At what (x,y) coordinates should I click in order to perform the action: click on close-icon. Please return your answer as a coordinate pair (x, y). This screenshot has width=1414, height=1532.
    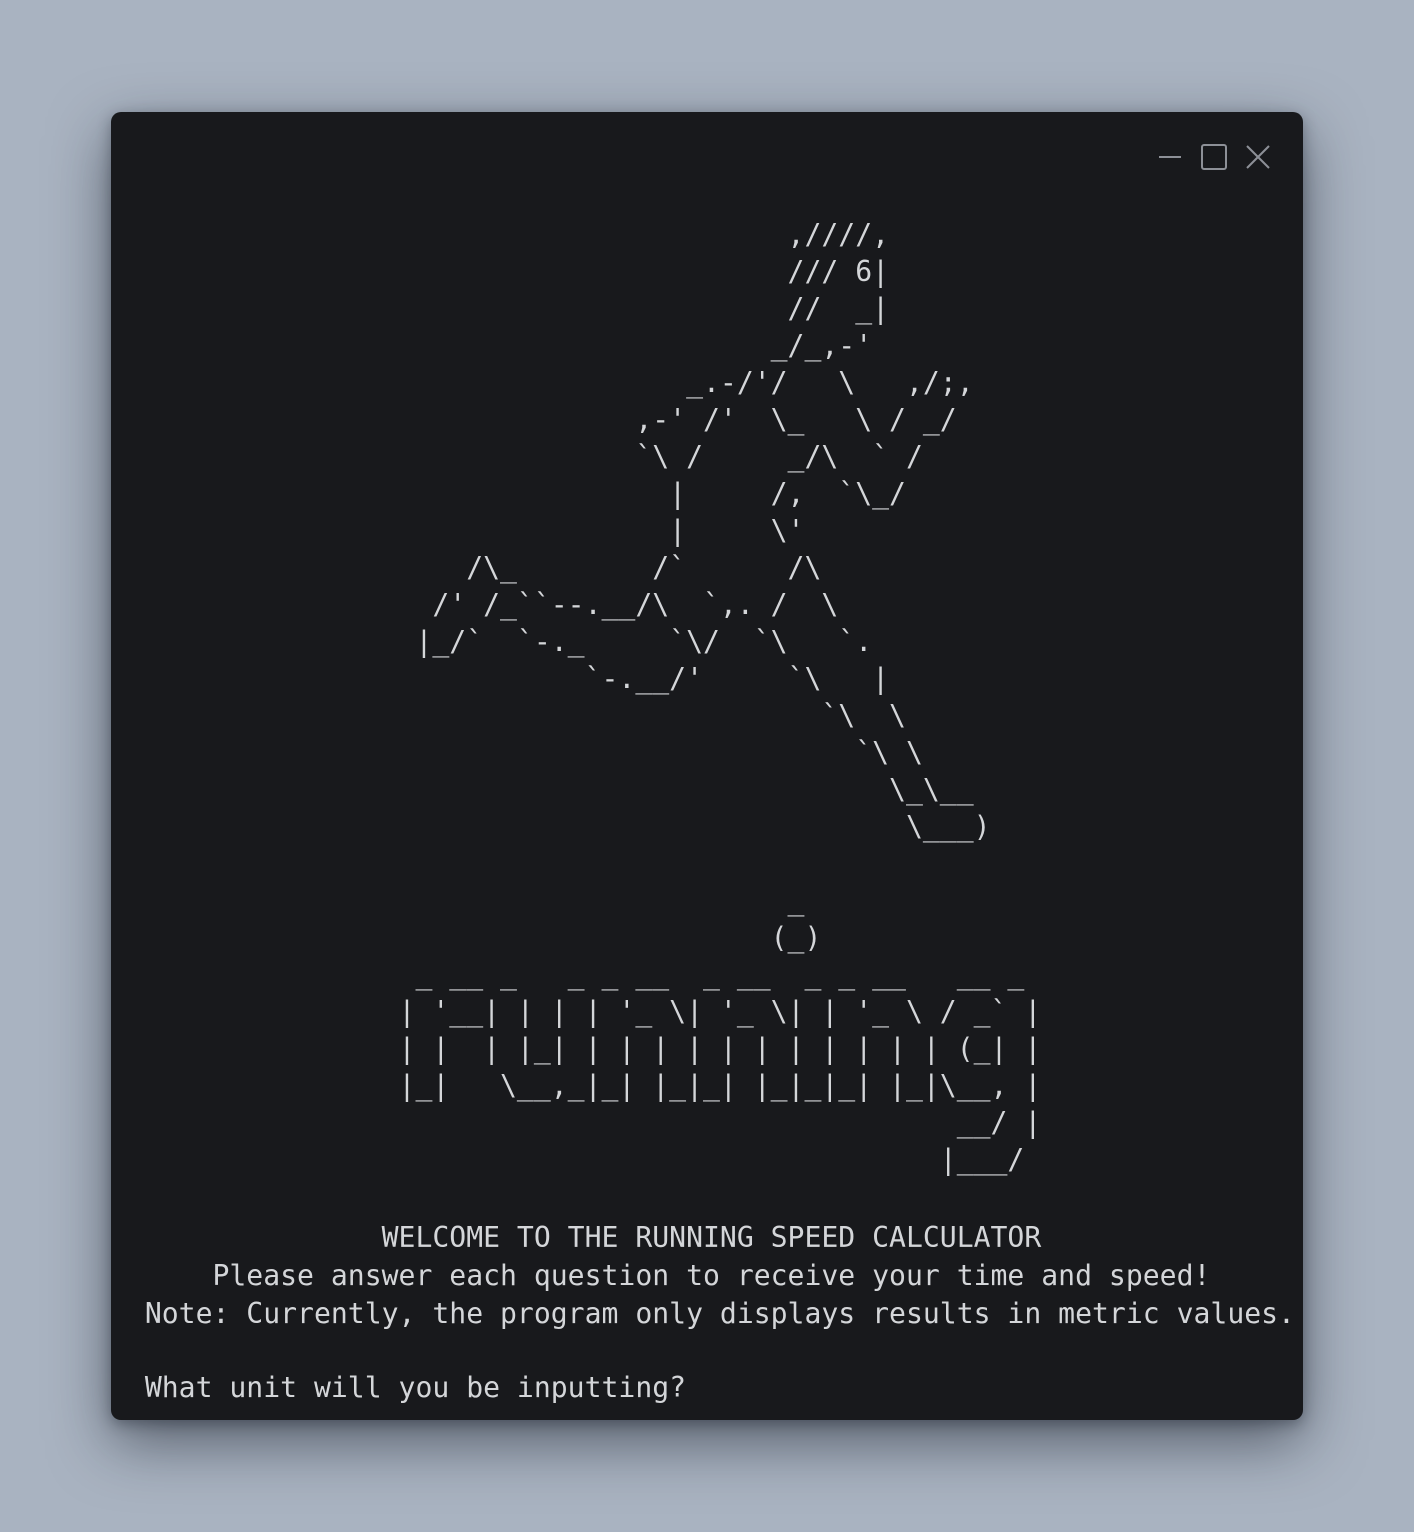
    Looking at the image, I should click on (1258, 157).